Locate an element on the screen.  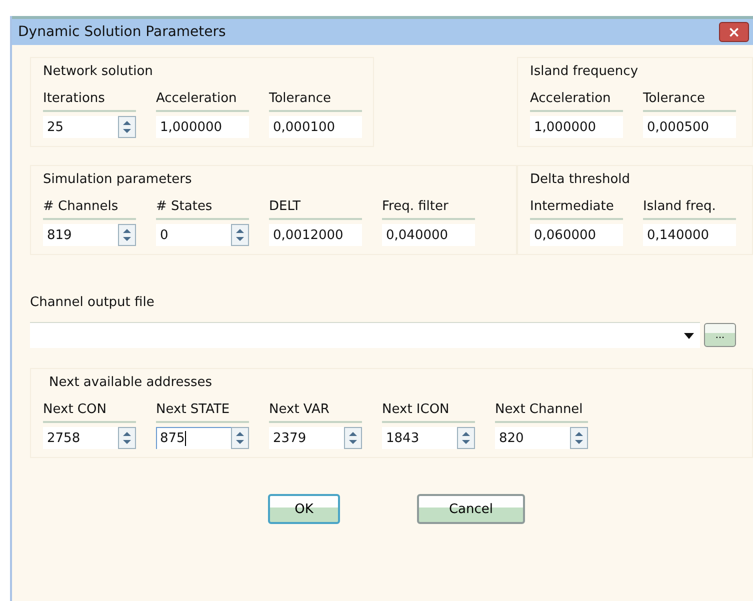
field-label: Island freq. is located at coordinates (689, 209).